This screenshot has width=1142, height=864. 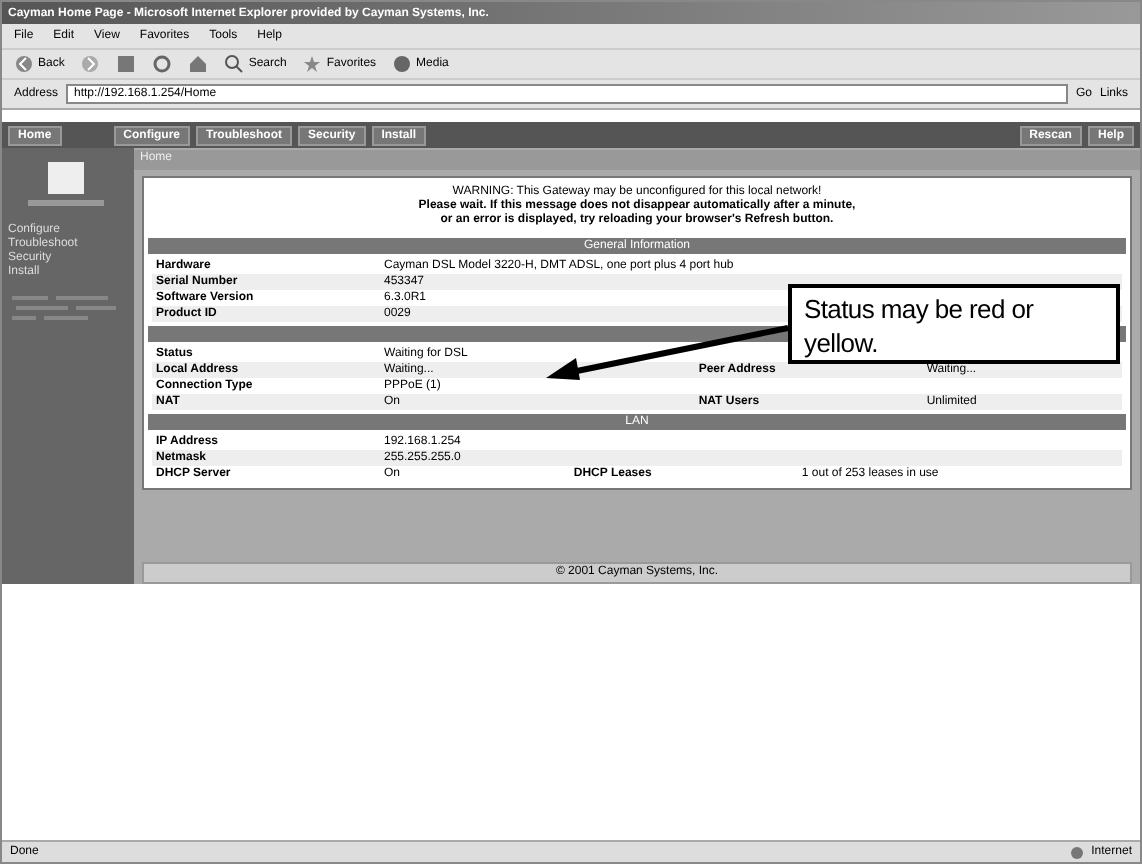 What do you see at coordinates (234, 64) in the screenshot?
I see `search-icon` at bounding box center [234, 64].